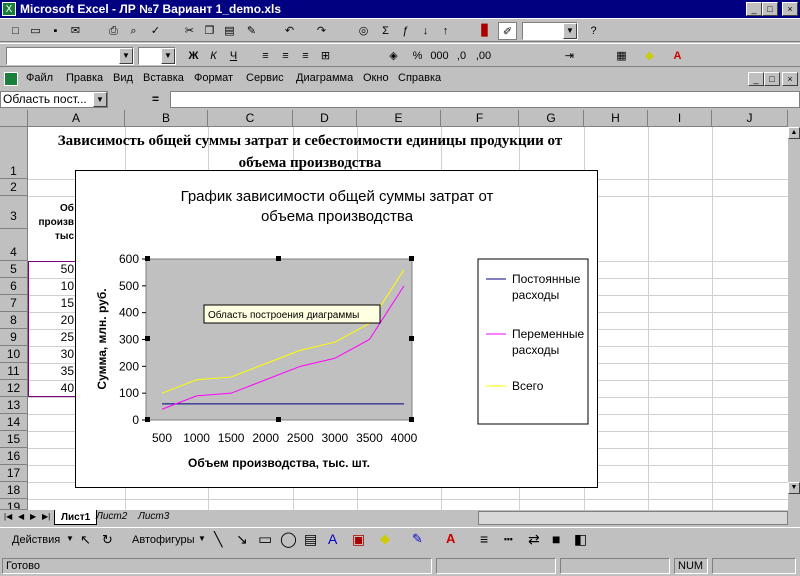 The image size is (800, 576). I want to click on oval-icon: ◯, so click(288, 539).